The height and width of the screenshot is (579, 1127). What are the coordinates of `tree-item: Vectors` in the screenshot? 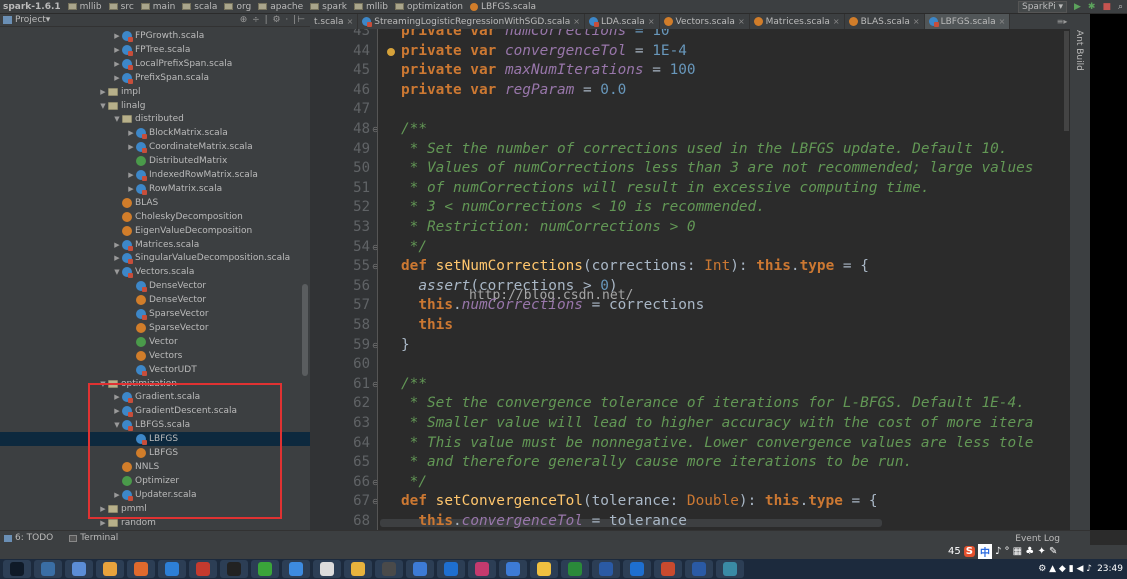 It's located at (155, 356).